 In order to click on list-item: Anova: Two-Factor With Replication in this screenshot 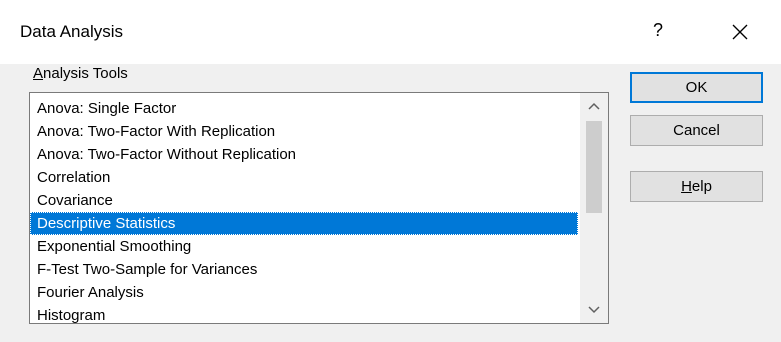, I will do `click(304, 131)`.